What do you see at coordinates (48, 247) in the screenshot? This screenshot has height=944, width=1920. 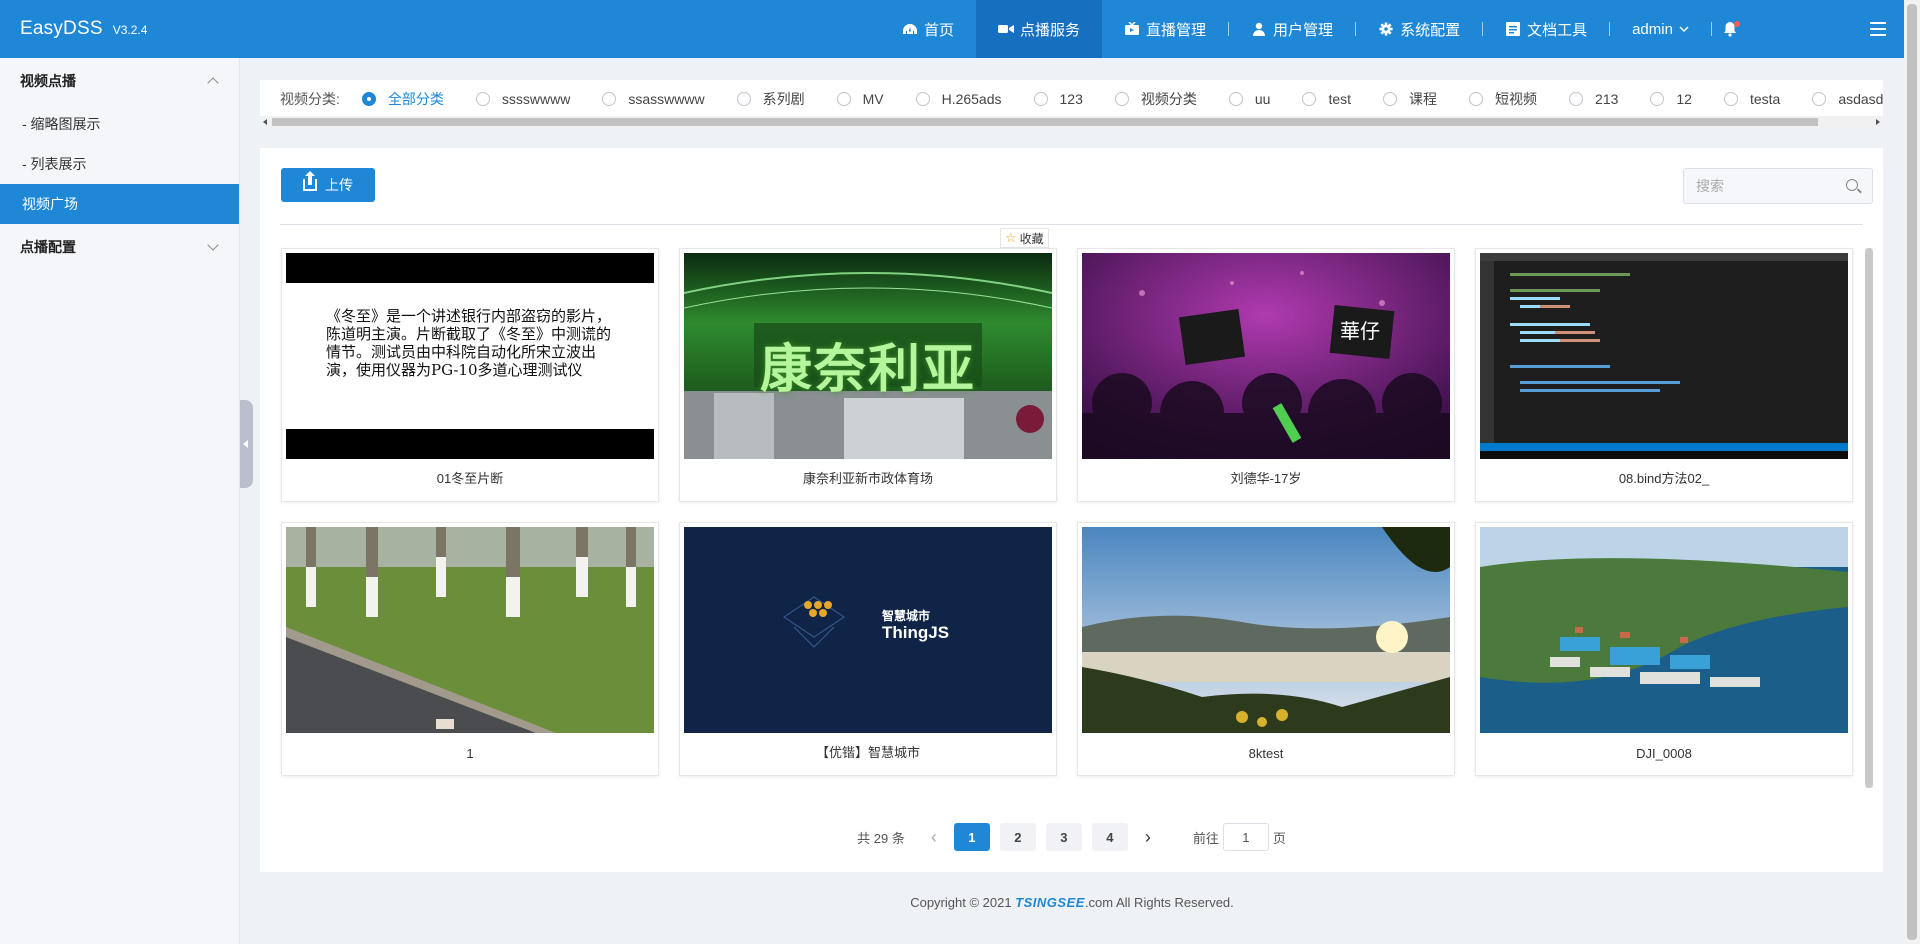 I see `sidebar-group-label: 点播配置` at bounding box center [48, 247].